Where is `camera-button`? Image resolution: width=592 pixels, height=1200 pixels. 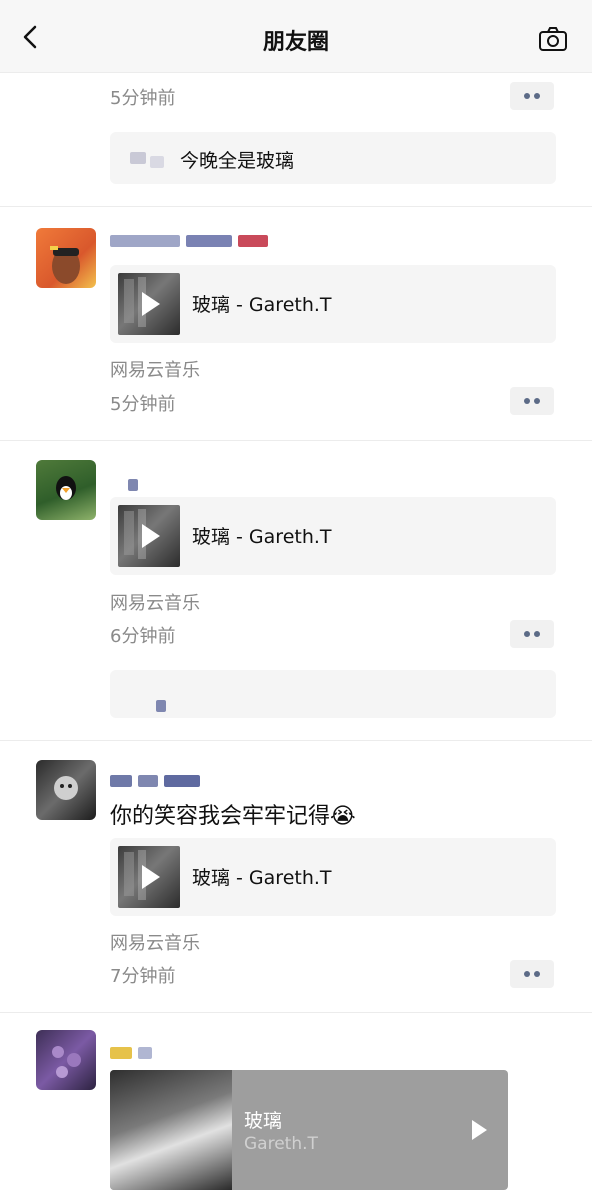
camera-button is located at coordinates (553, 39).